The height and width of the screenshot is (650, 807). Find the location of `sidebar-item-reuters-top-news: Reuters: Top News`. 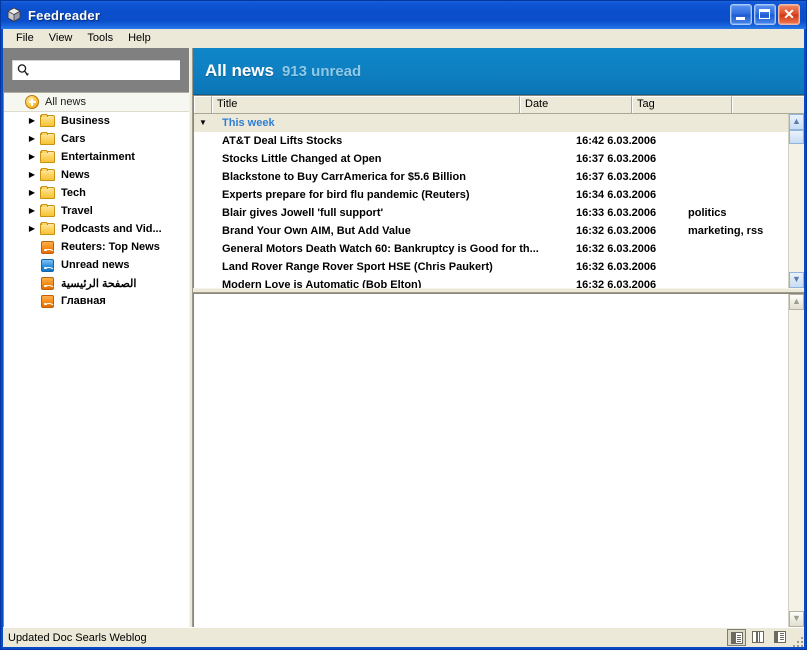

sidebar-item-reuters-top-news: Reuters: Top News is located at coordinates (96, 247).